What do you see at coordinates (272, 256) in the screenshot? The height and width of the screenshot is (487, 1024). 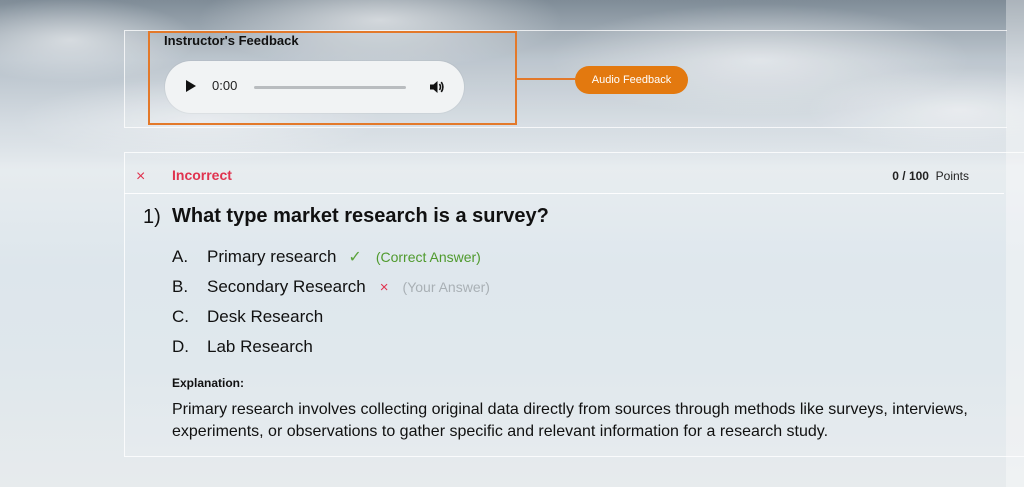 I see `option-text: Primary research` at bounding box center [272, 256].